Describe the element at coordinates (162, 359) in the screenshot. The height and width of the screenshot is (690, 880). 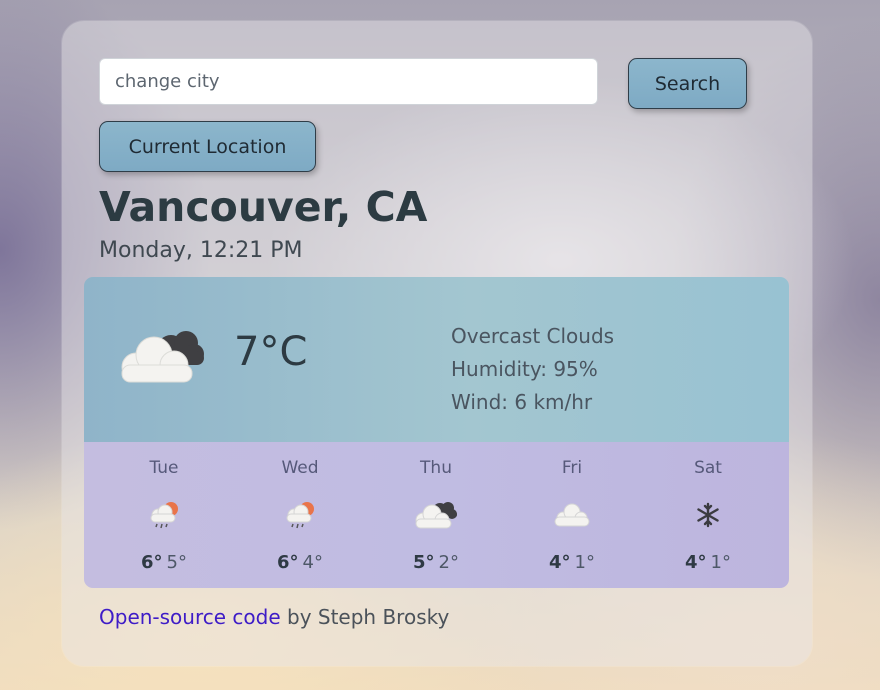
I see `overcast-clouds-icon` at that location.